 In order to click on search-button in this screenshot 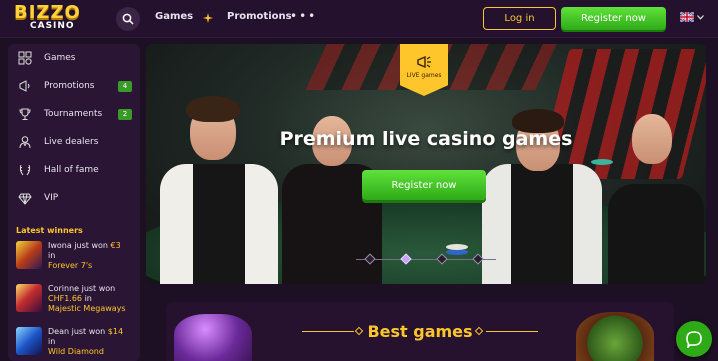, I will do `click(128, 19)`.